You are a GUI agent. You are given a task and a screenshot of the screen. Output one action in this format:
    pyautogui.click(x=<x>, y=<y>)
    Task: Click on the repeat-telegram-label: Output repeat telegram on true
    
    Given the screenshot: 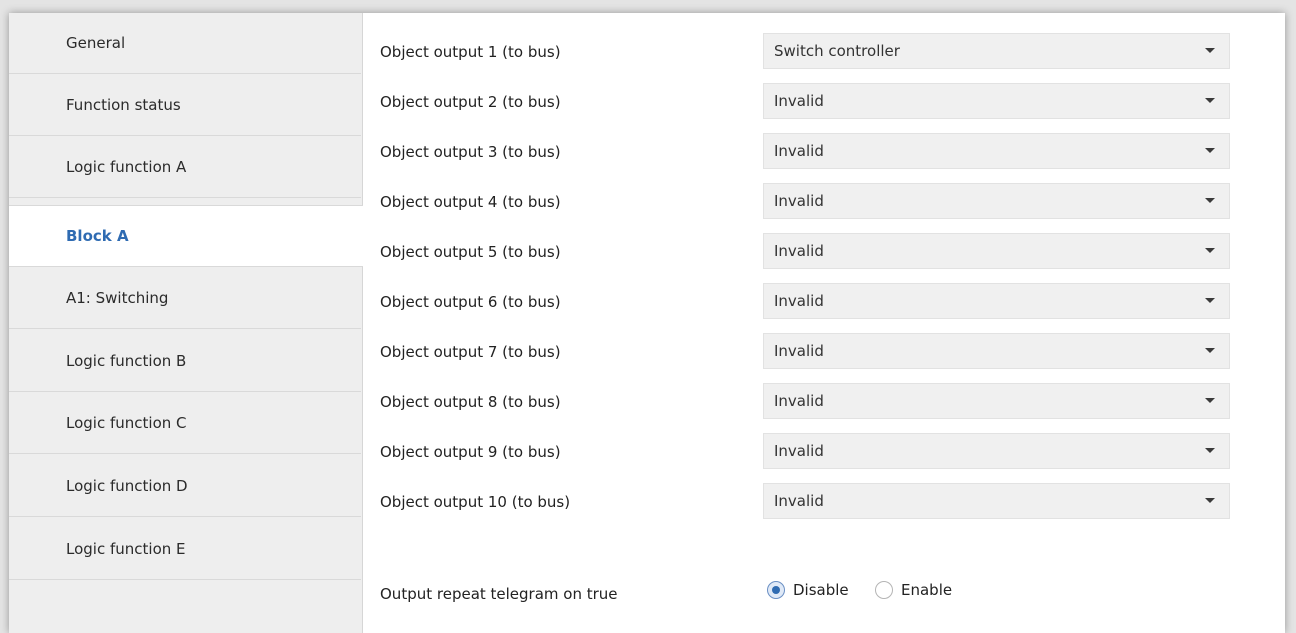 What is the action you would take?
    pyautogui.click(x=499, y=594)
    